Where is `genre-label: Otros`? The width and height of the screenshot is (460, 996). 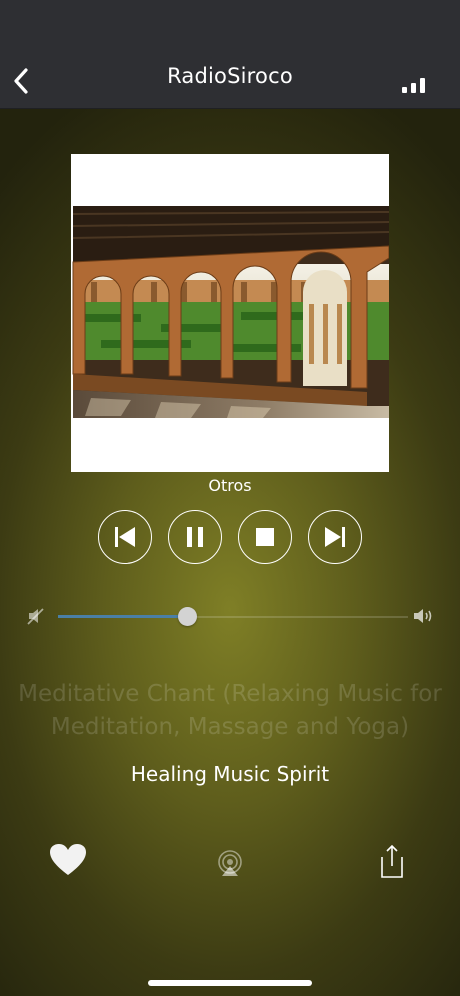 genre-label: Otros is located at coordinates (230, 485).